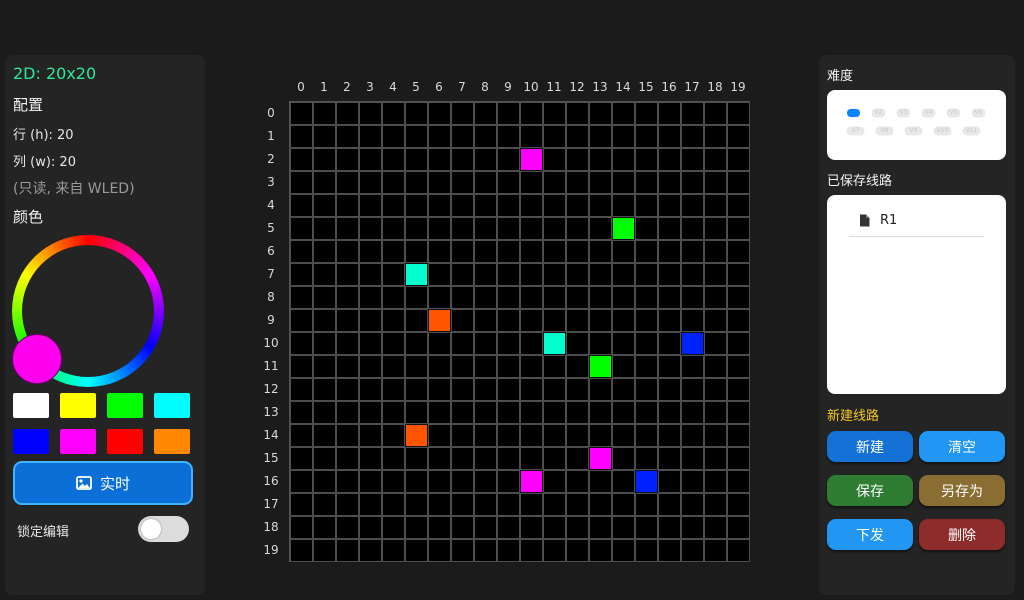  I want to click on difficulty-option: V9, so click(913, 131).